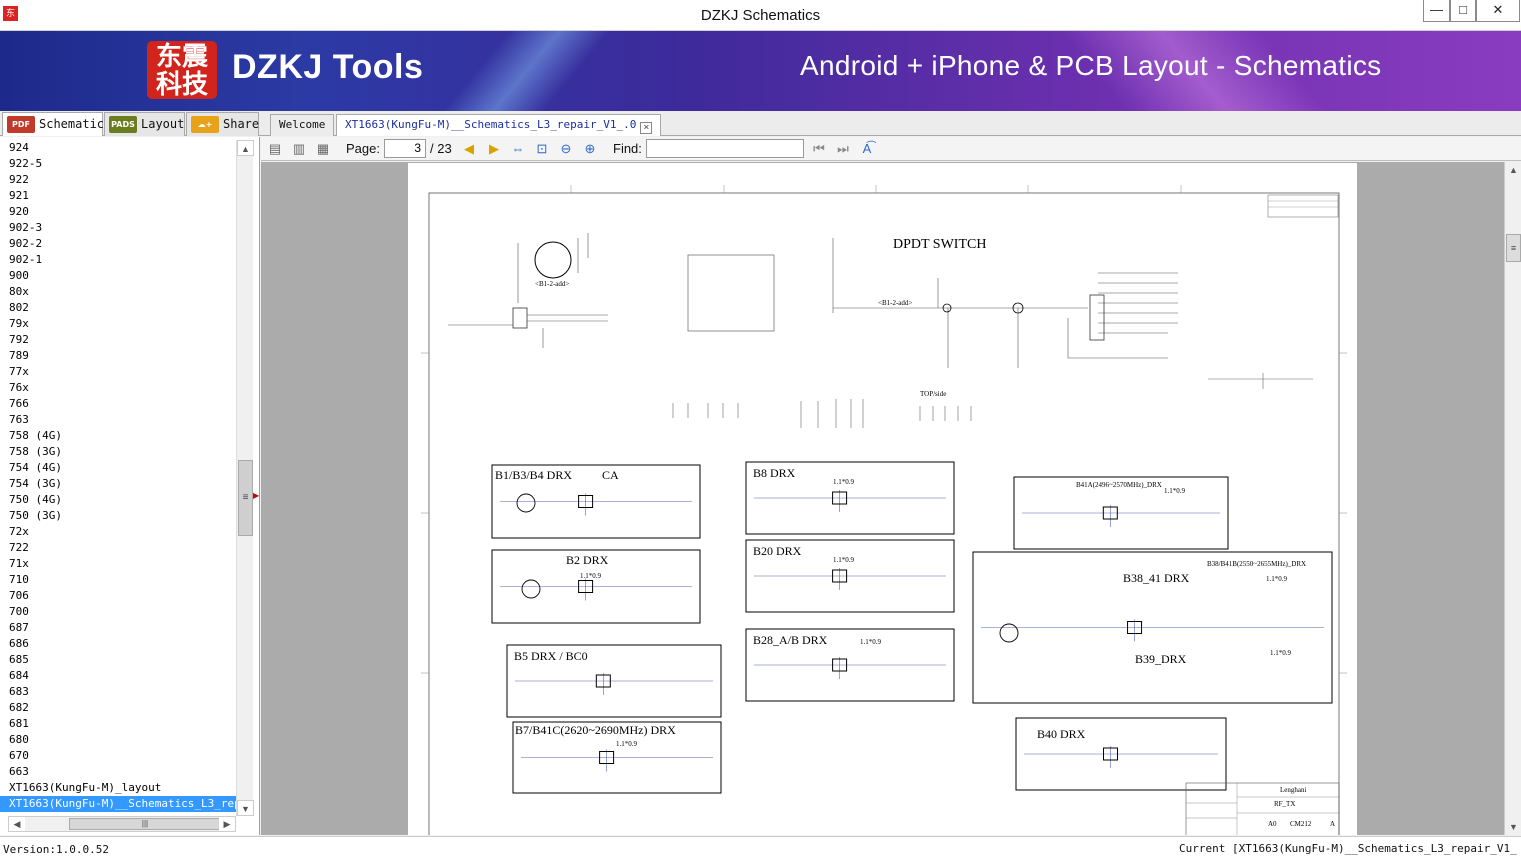 Image resolution: width=1521 pixels, height=859 pixels. Describe the element at coordinates (118, 372) in the screenshot. I see `list-item: 77x` at that location.